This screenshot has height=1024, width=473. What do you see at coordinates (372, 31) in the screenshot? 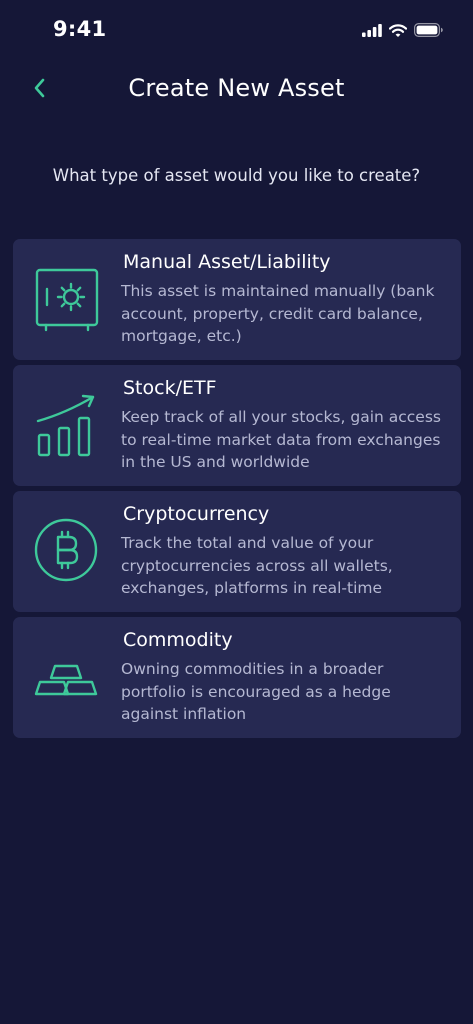
I see `cellular-signal-icon` at bounding box center [372, 31].